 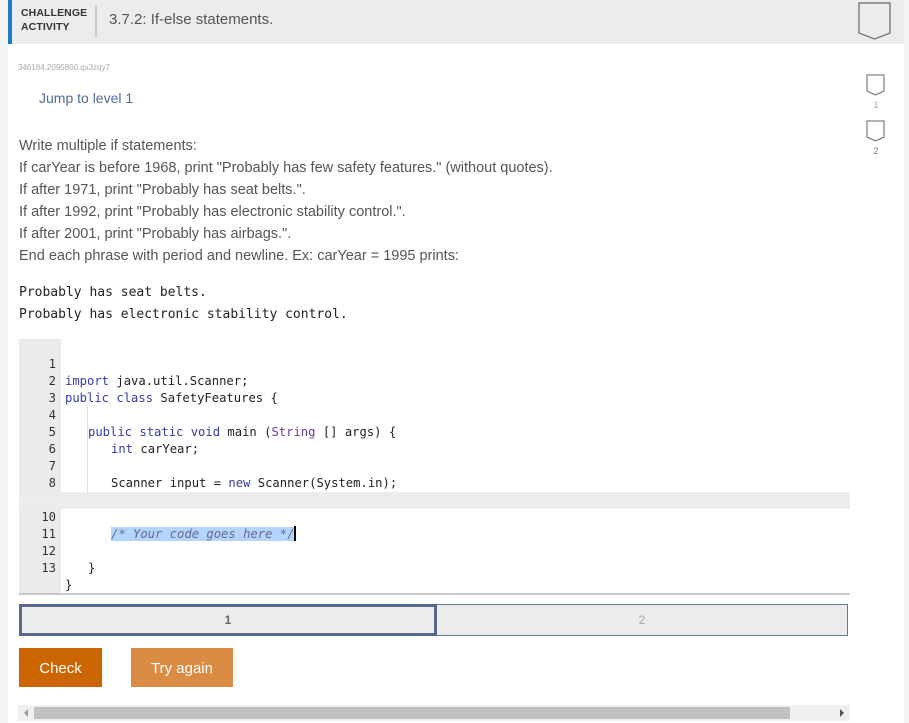 I want to click on code-line: 5 int carYear;, so click(x=434, y=431).